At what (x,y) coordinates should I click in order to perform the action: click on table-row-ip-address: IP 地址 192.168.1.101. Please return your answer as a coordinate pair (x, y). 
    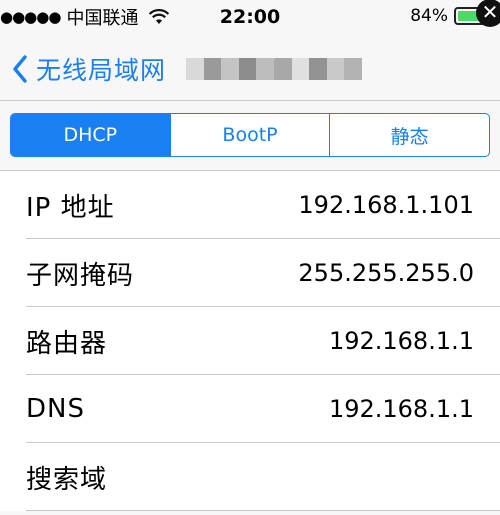
    Looking at the image, I should click on (250, 205).